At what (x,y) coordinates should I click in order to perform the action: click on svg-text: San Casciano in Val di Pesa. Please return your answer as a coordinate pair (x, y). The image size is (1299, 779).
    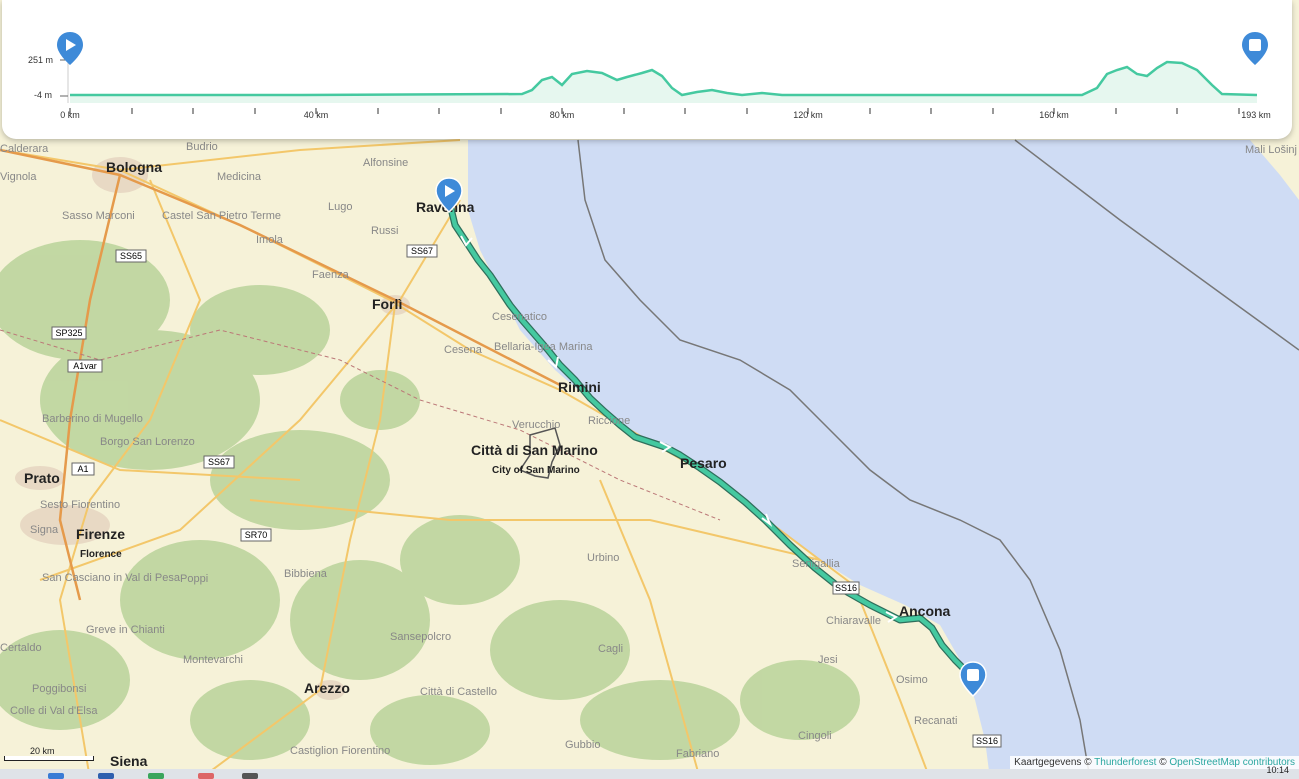
    Looking at the image, I should click on (111, 578).